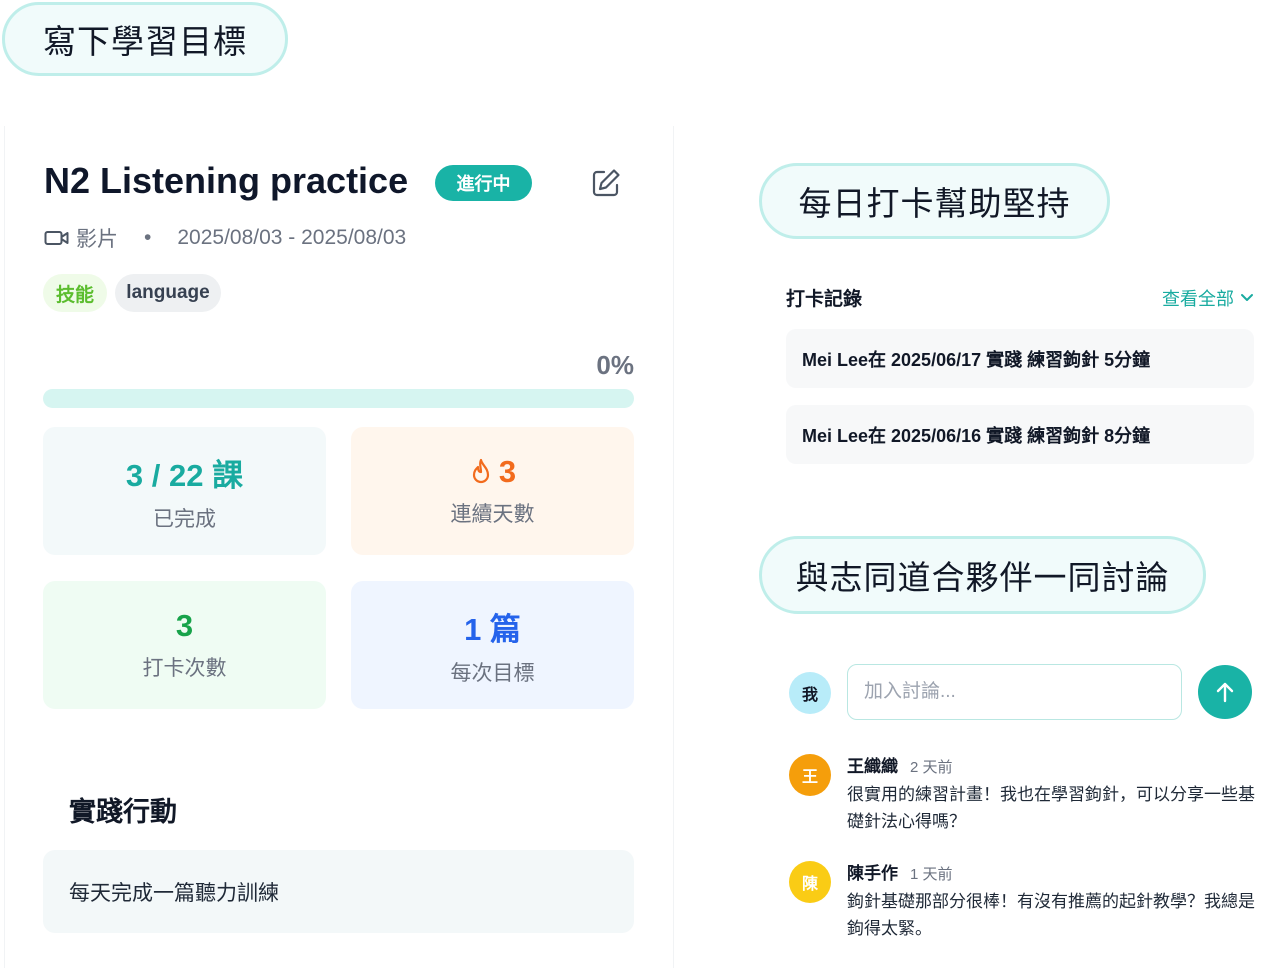 The width and height of the screenshot is (1282, 968). I want to click on stat-streak: 3 連續天數, so click(492, 491).